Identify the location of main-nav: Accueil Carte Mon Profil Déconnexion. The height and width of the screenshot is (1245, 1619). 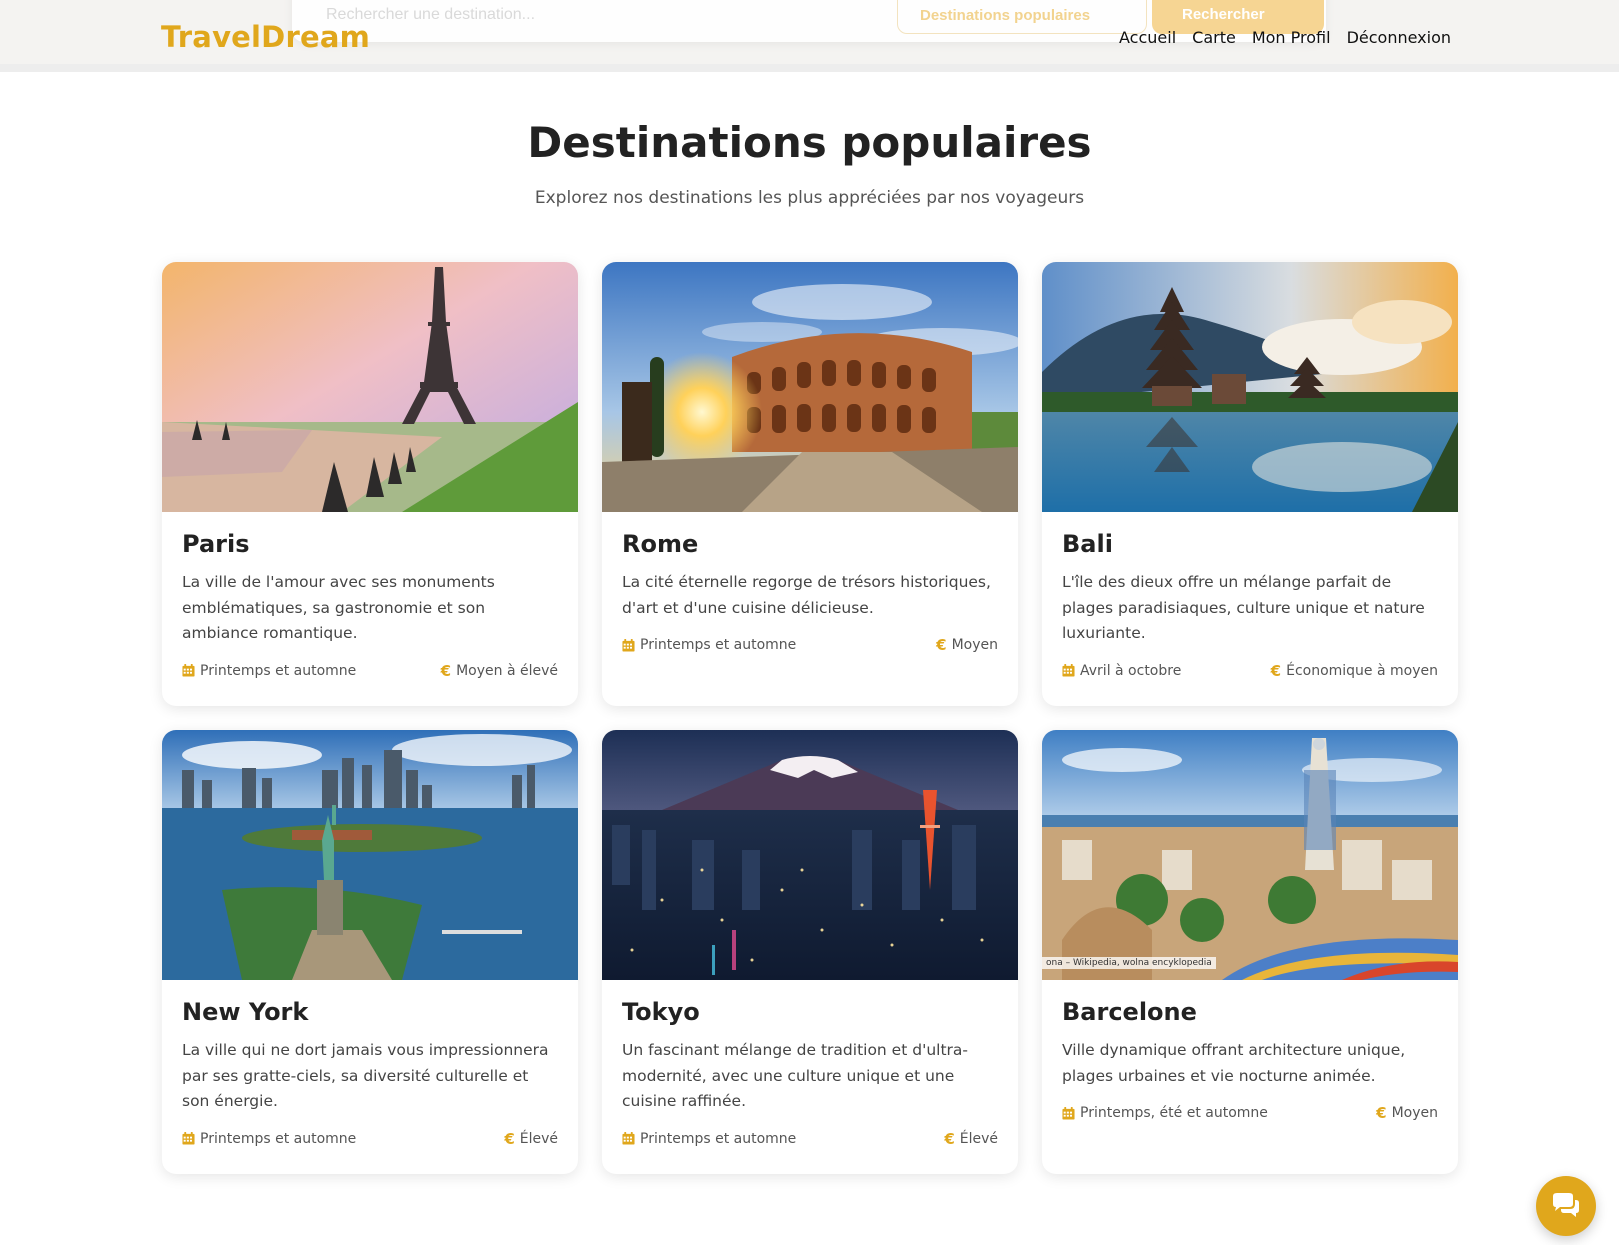
(1285, 37).